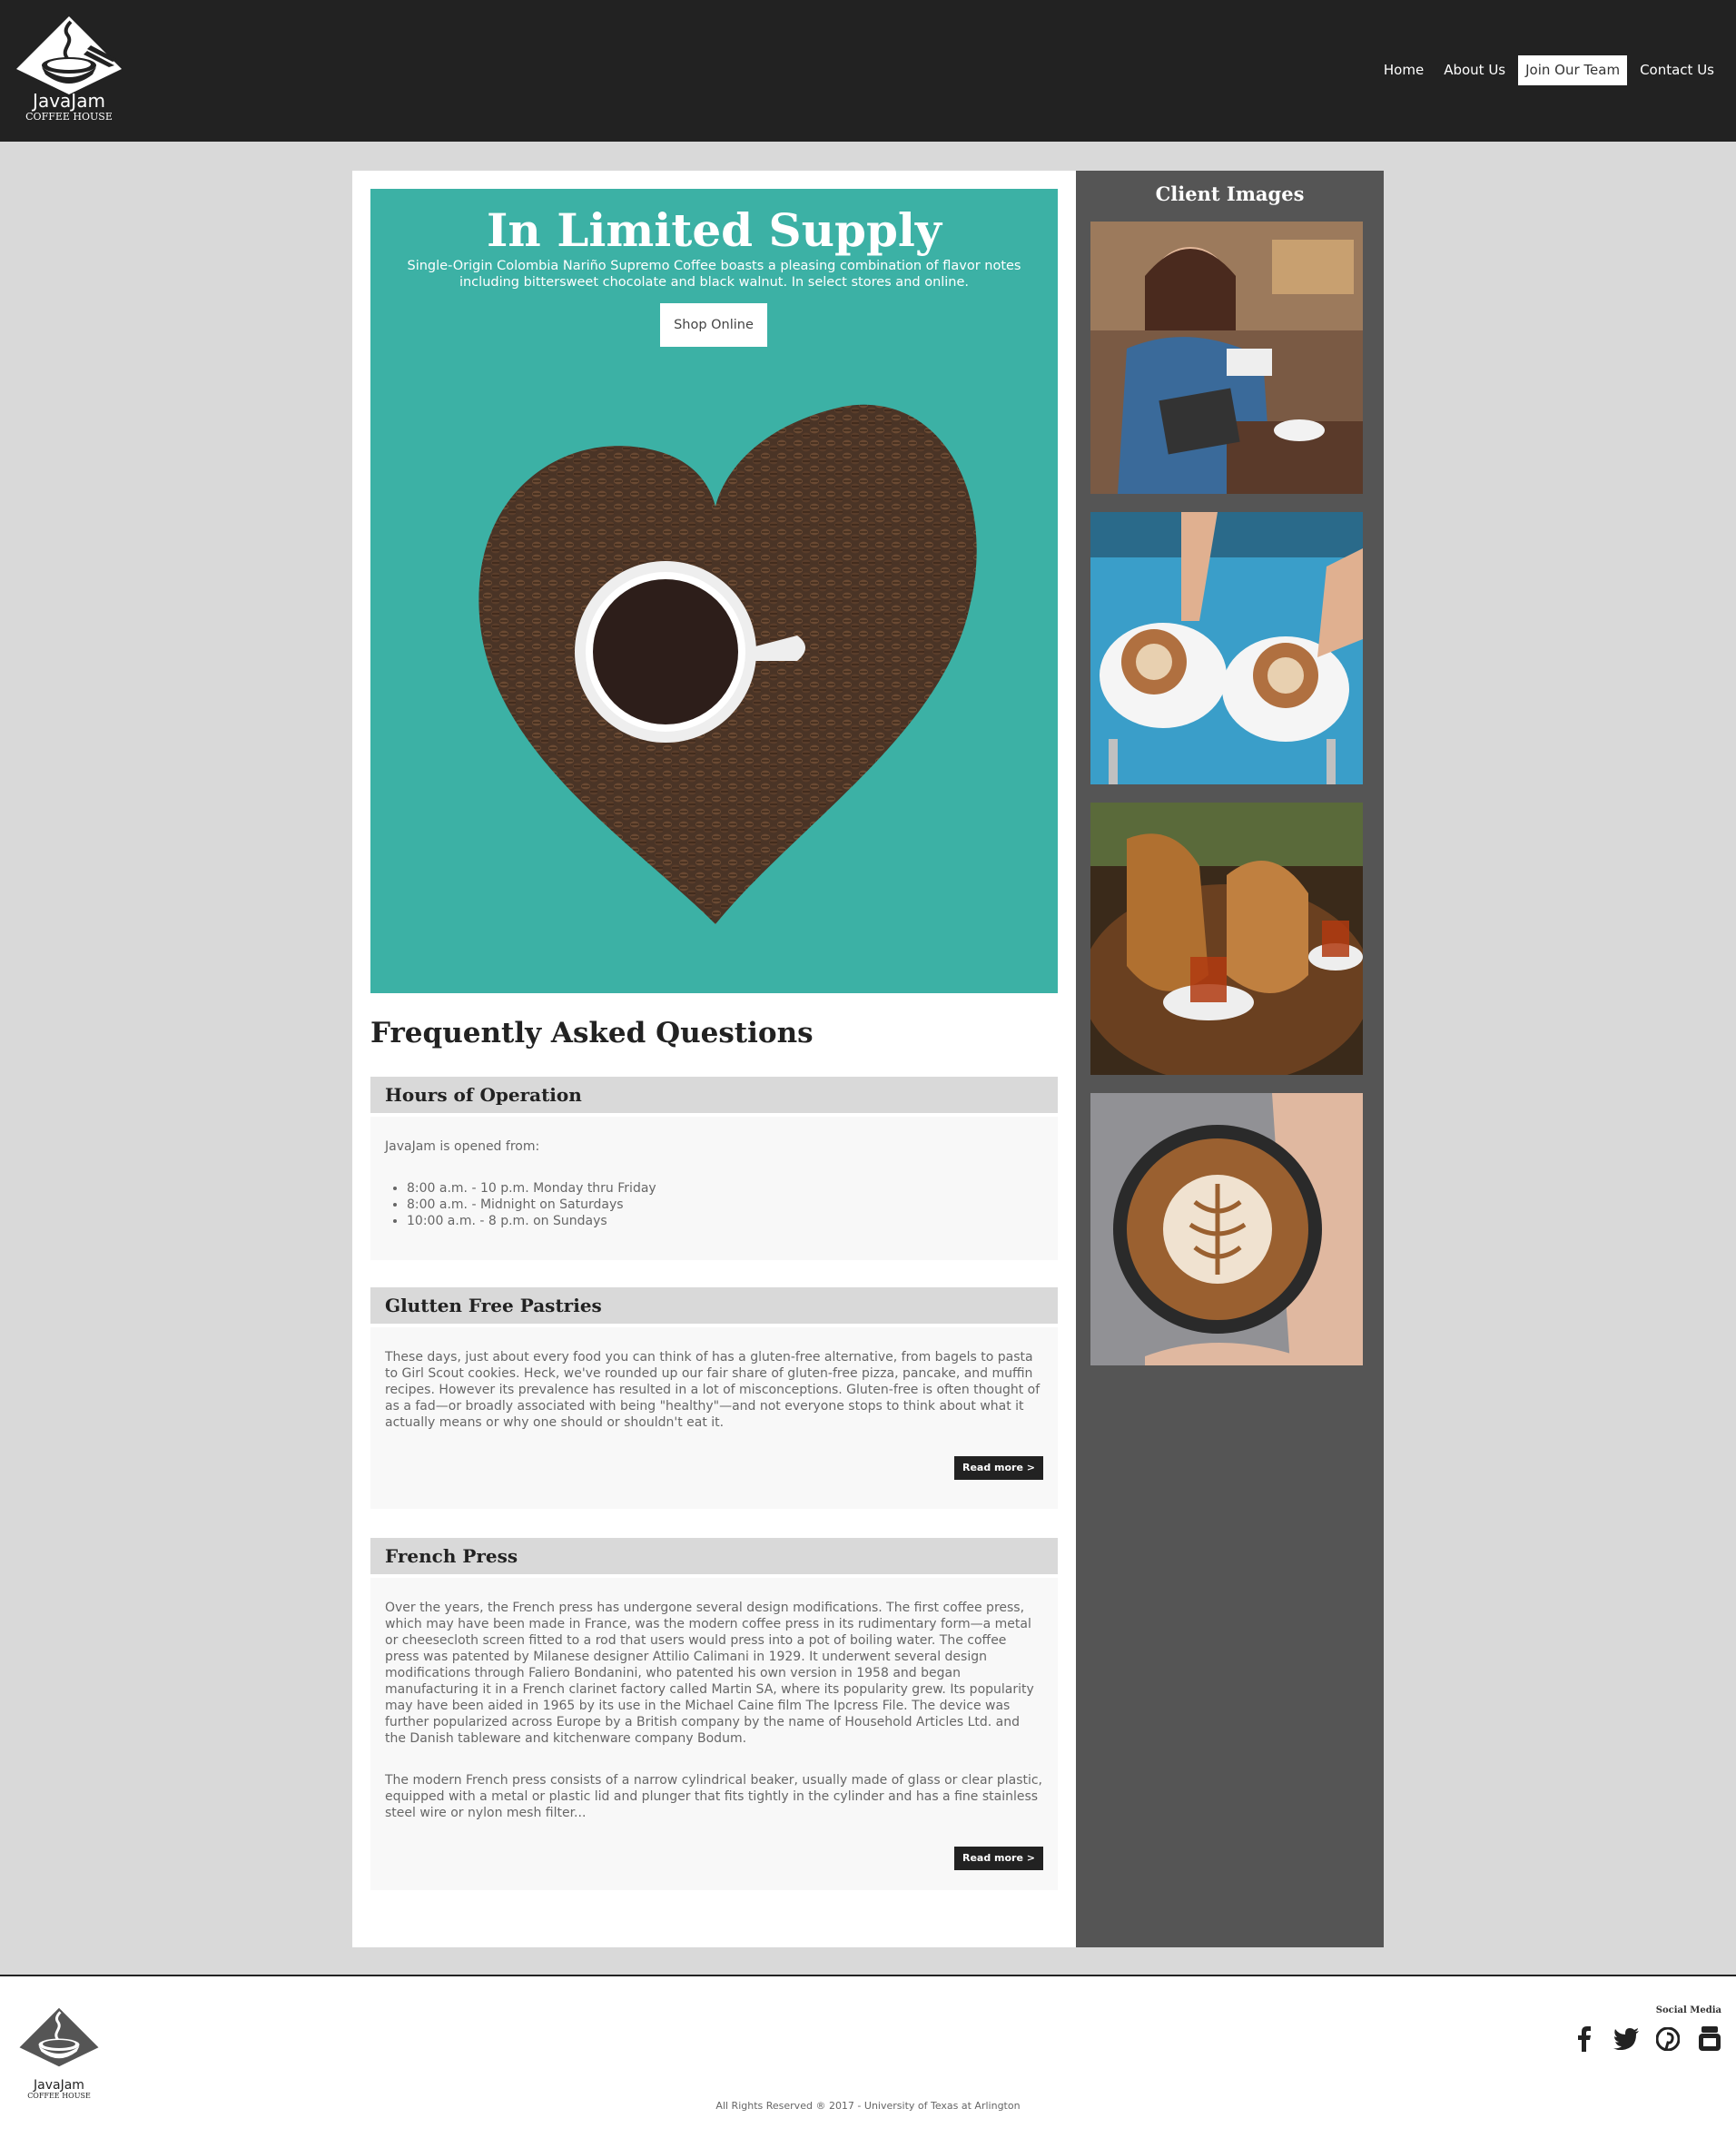  Describe the element at coordinates (714, 1095) in the screenshot. I see `faq-hours-heading: Hours of Operation` at that location.